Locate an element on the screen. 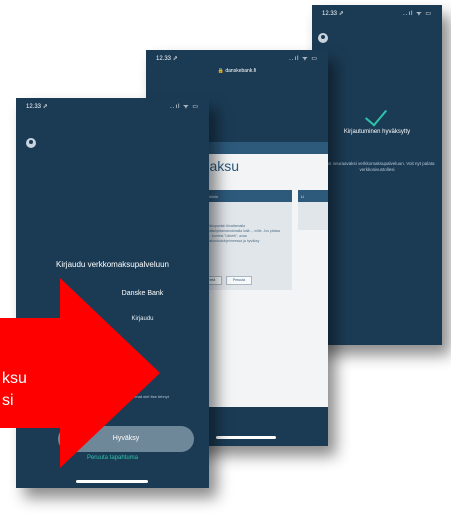 This screenshot has width=451, height=516. checkmark-icon is located at coordinates (376, 115).